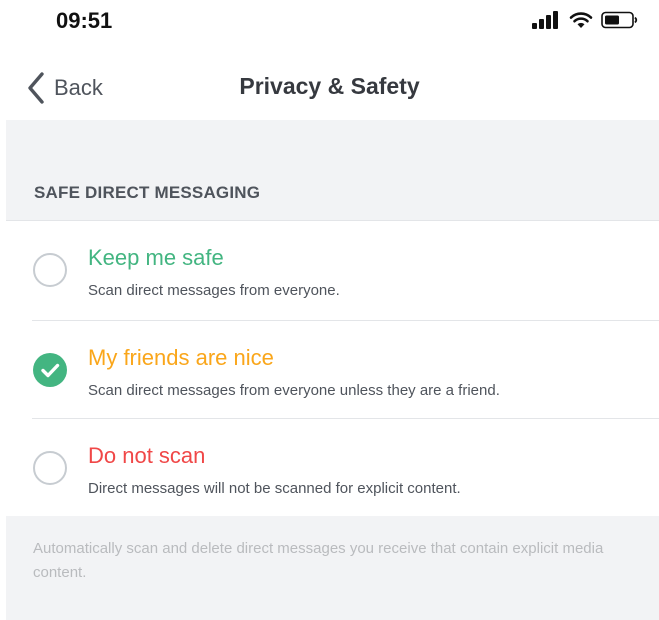 Image resolution: width=659 pixels, height=620 pixels. I want to click on chevron-left-icon, so click(36, 88).